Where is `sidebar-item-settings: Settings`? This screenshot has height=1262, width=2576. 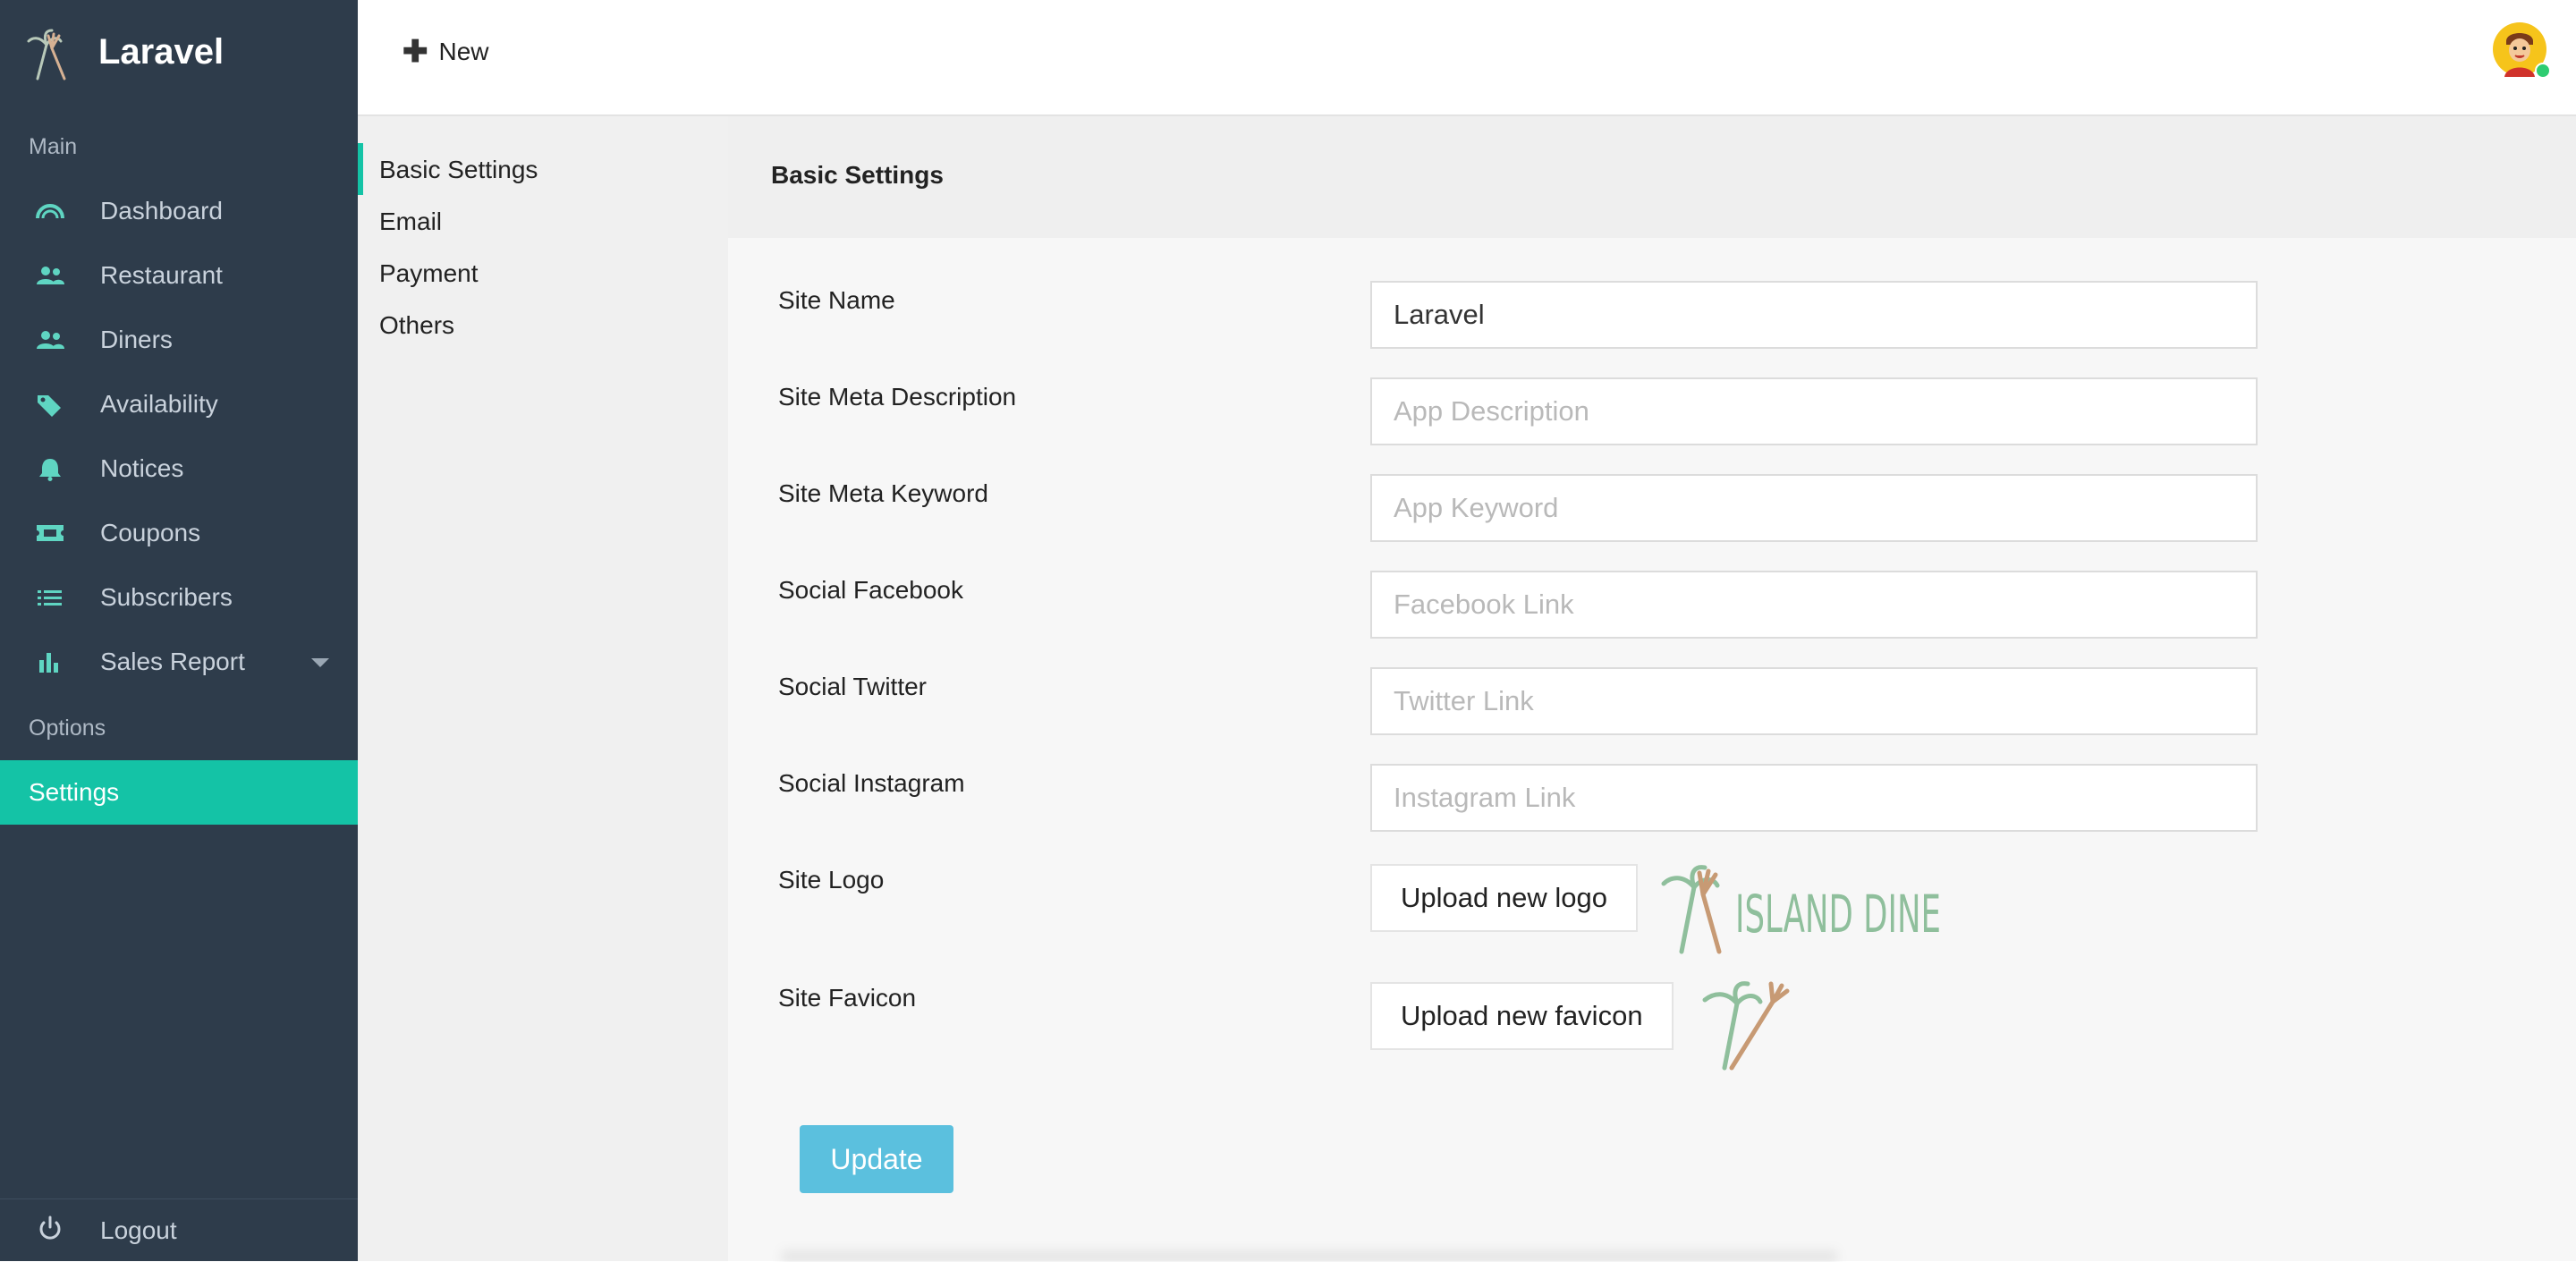
sidebar-item-settings: Settings is located at coordinates (179, 792).